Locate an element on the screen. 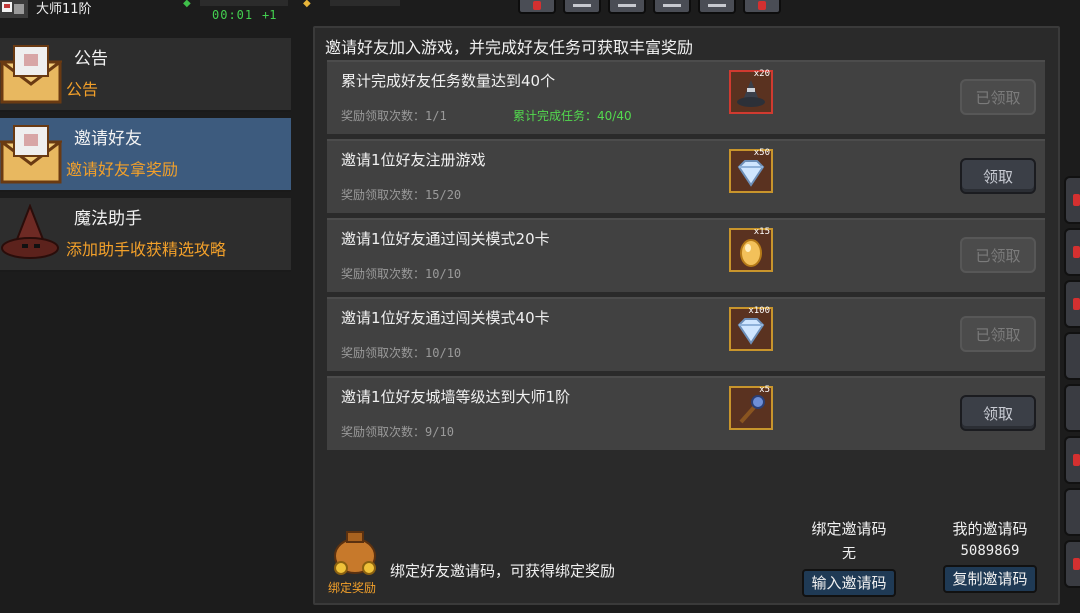  task-claim-count: 奖励领取次数：15/20 is located at coordinates (401, 194).